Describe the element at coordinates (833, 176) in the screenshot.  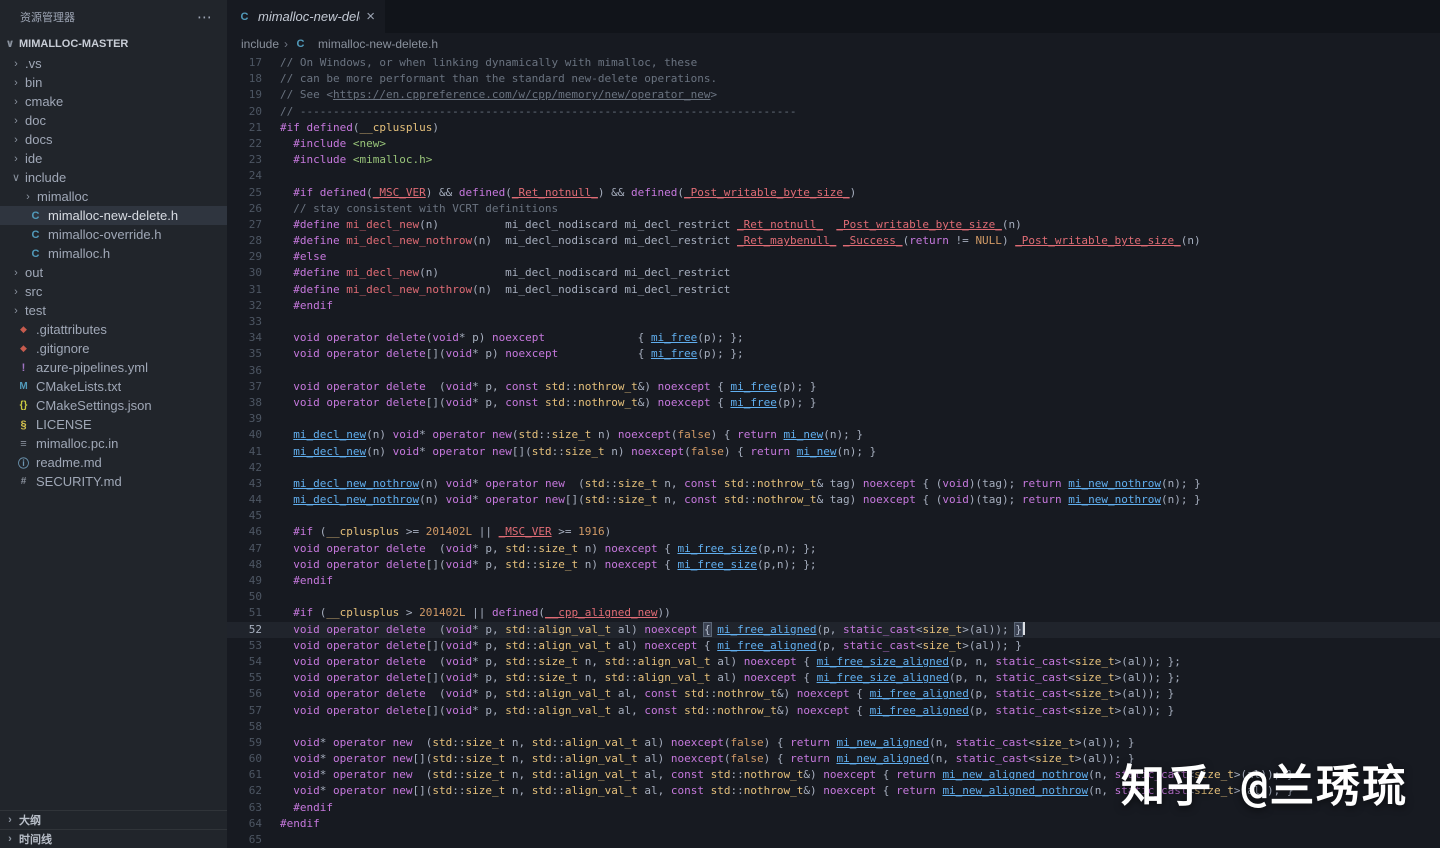
I see `code-line-24: 24` at that location.